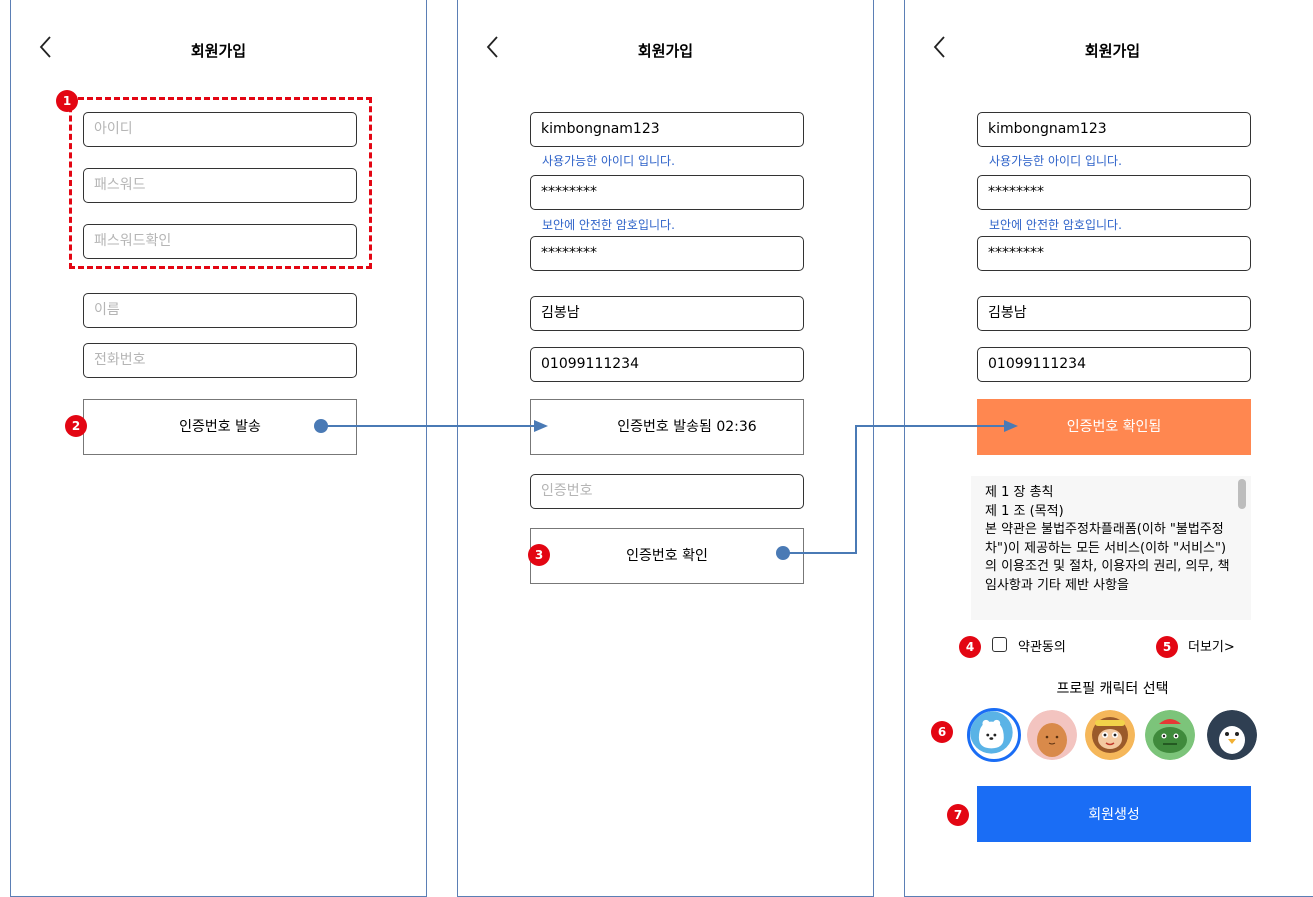 The width and height of the screenshot is (1313, 897). Describe the element at coordinates (942, 732) in the screenshot. I see `annotation-badge-6: 6` at that location.